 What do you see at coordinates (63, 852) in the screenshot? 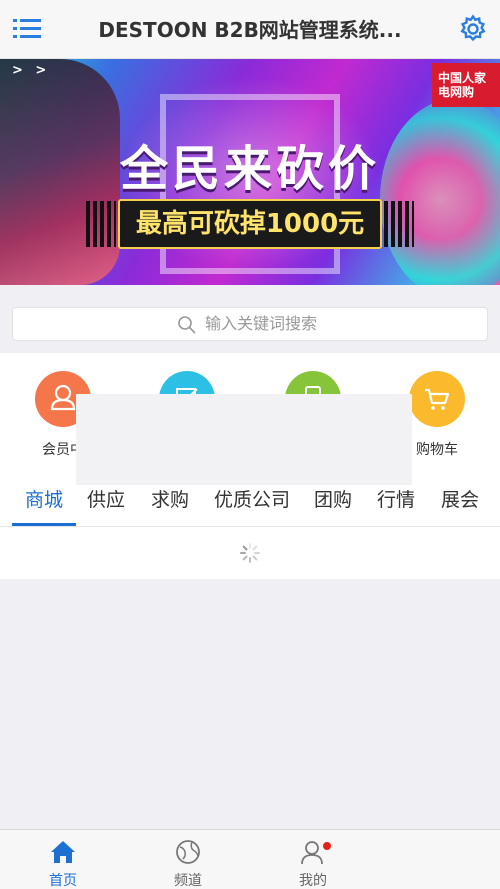
I see `home-icon` at bounding box center [63, 852].